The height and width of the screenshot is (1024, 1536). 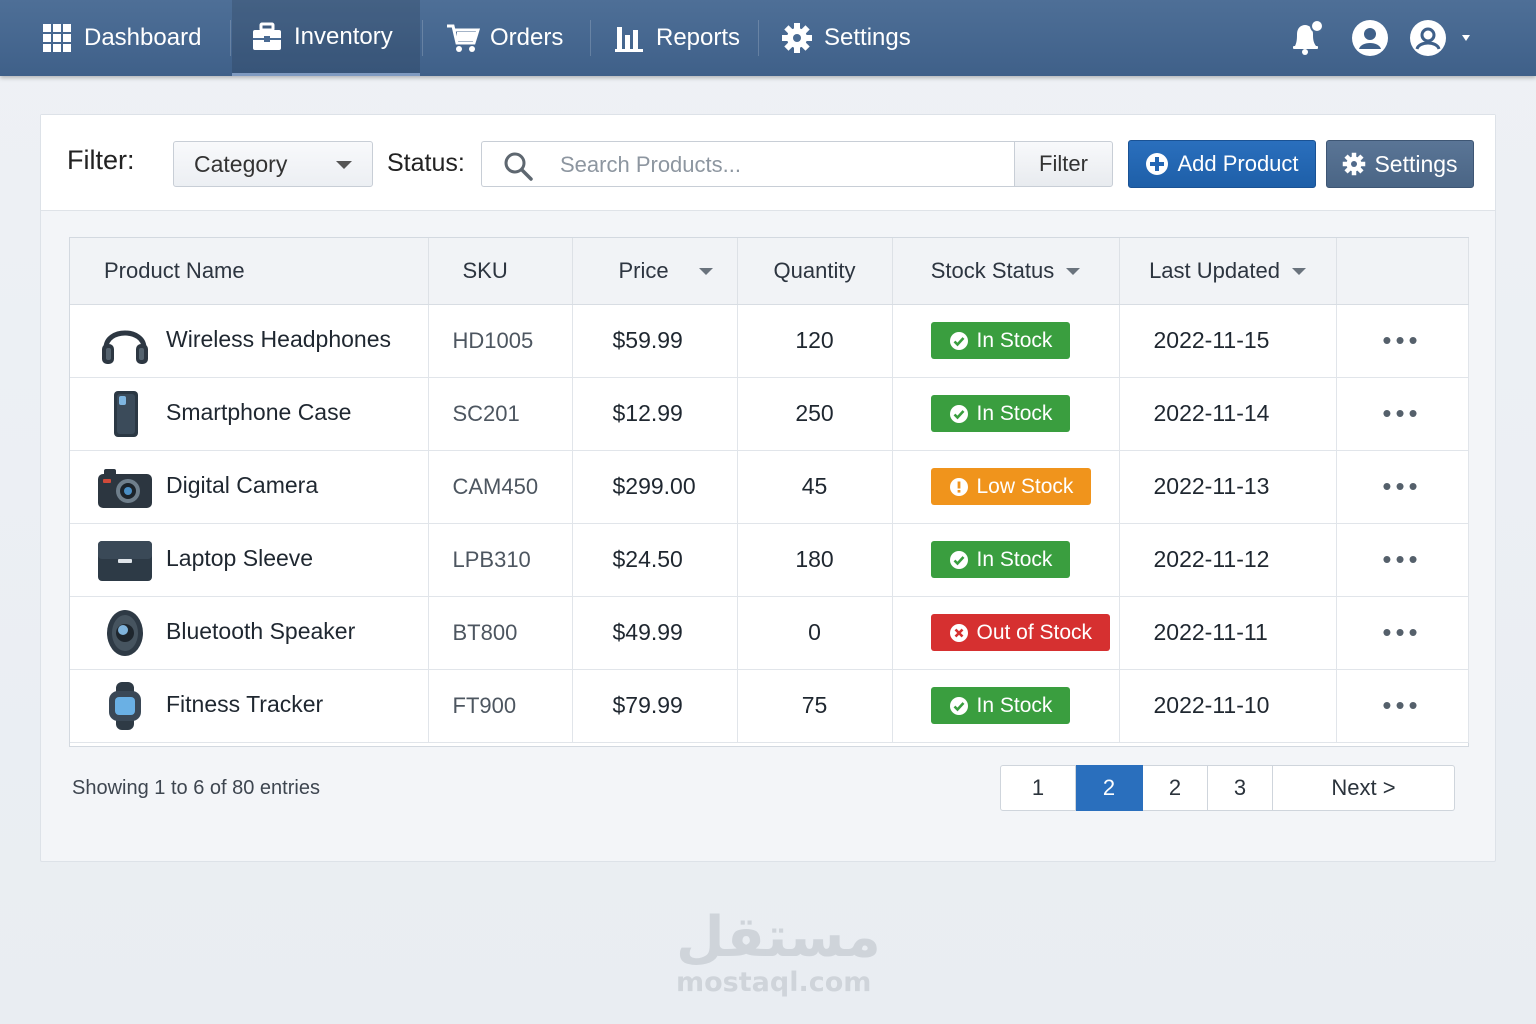 What do you see at coordinates (1228, 706) in the screenshot?
I see `cell-last-updated: 2022-11-10` at bounding box center [1228, 706].